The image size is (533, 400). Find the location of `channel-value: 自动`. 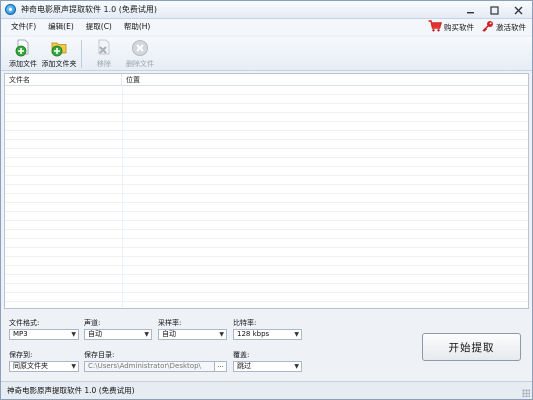

channel-value: 自动 is located at coordinates (95, 334).